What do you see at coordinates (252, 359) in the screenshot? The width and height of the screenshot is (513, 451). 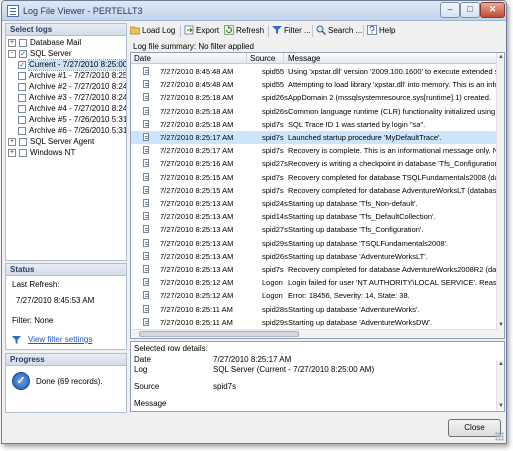 I see `detail-date-value: 7/27/2010 8:25:17 AM` at bounding box center [252, 359].